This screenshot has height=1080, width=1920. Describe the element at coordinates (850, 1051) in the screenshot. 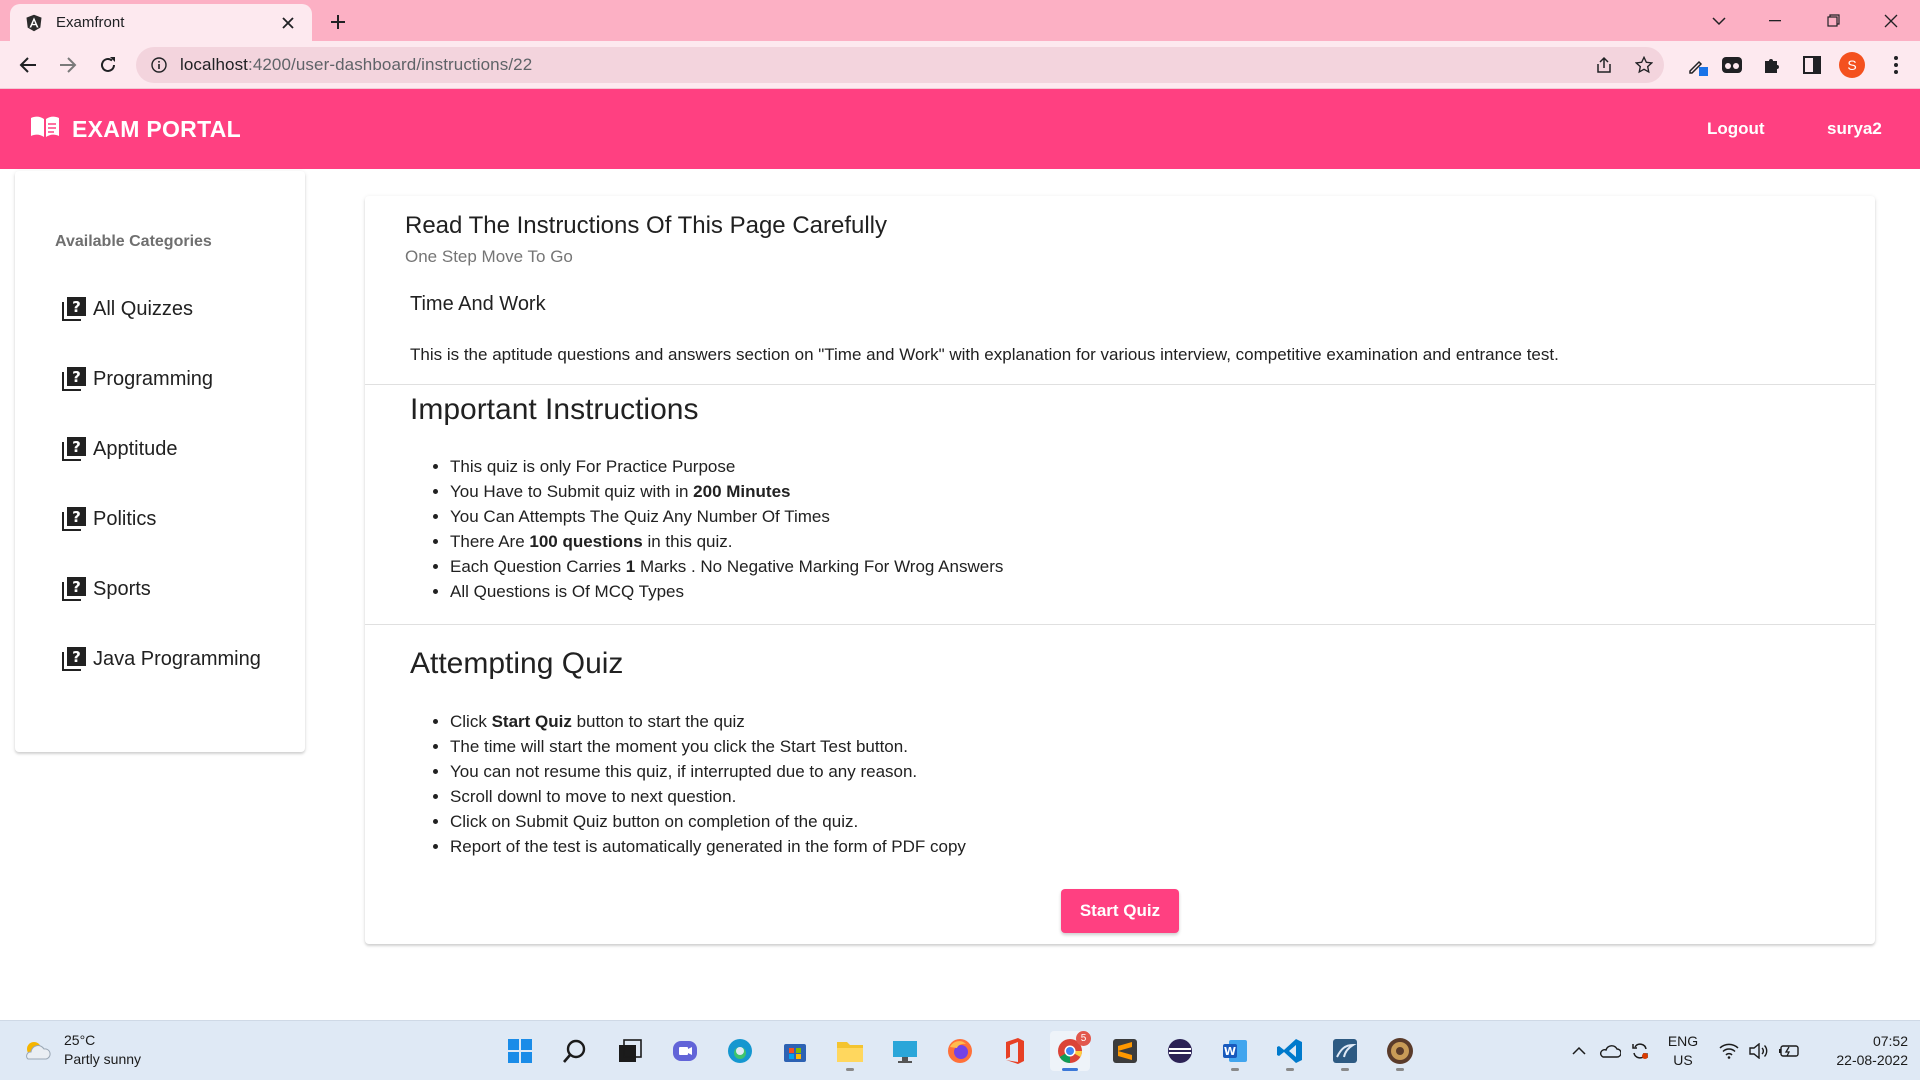

I see `file-explorer-icon` at that location.